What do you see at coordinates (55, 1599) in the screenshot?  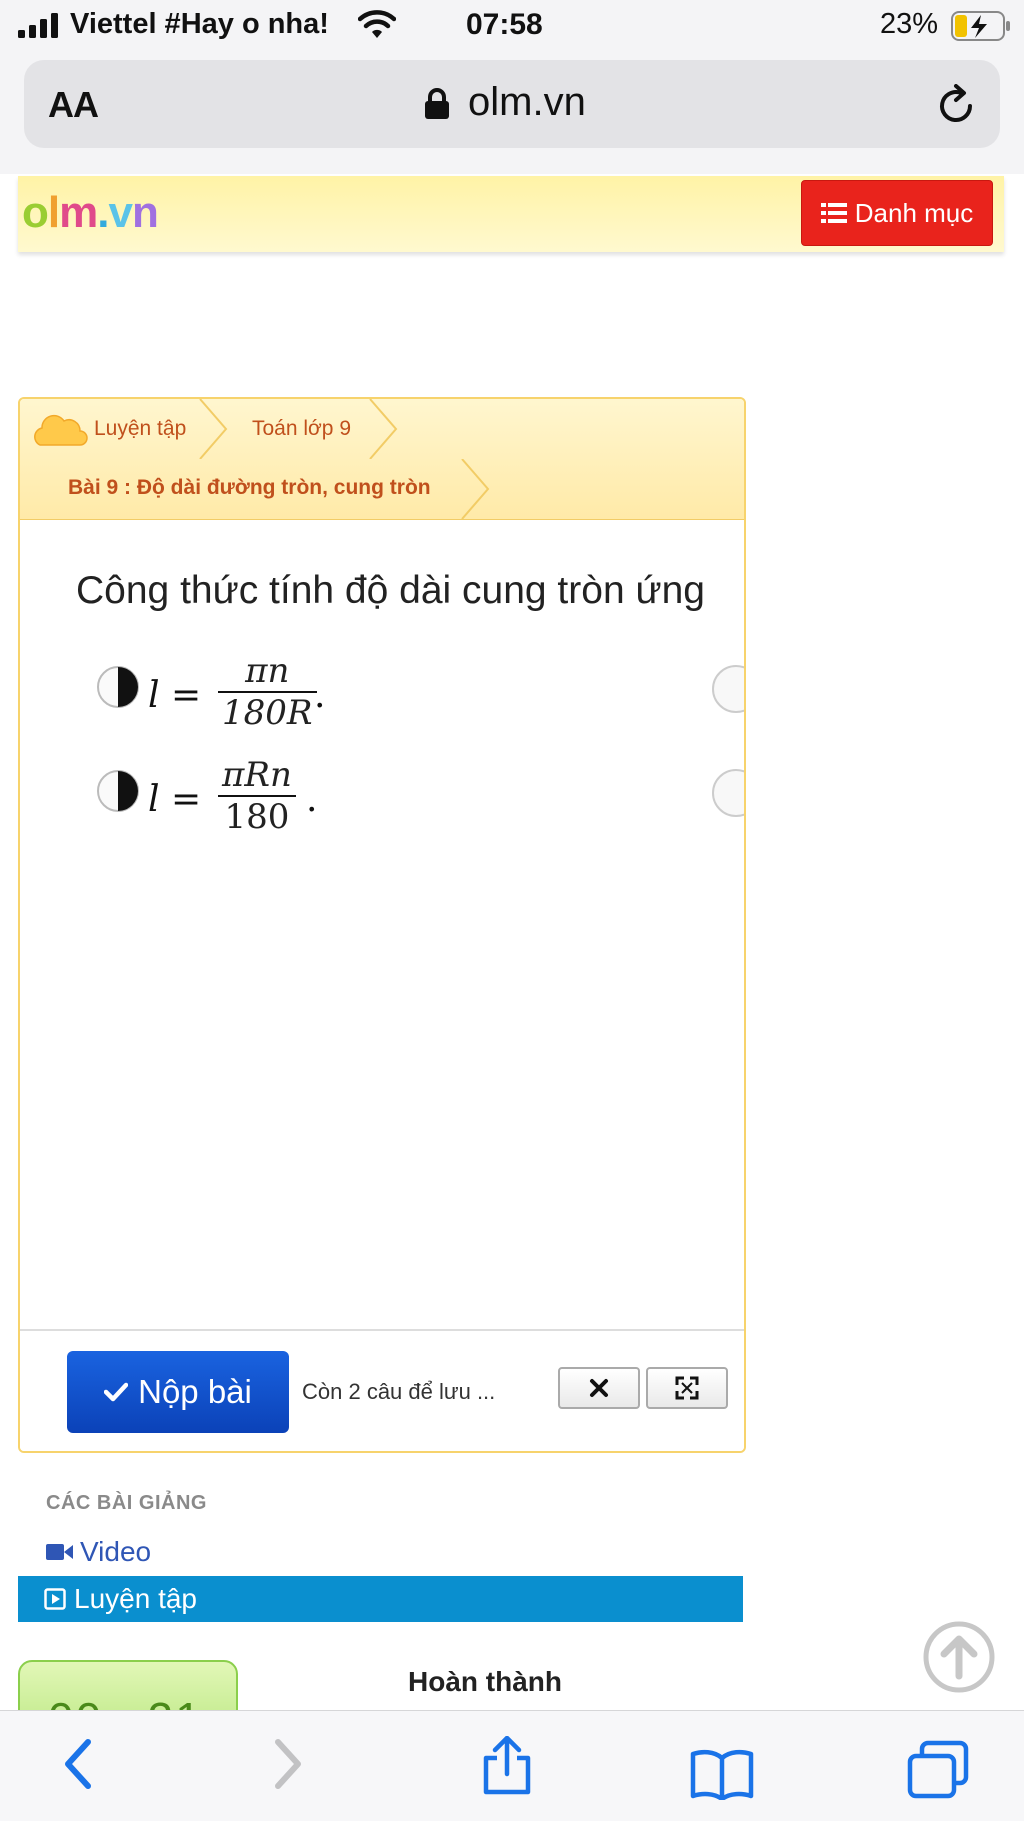 I see `play-square-icon` at bounding box center [55, 1599].